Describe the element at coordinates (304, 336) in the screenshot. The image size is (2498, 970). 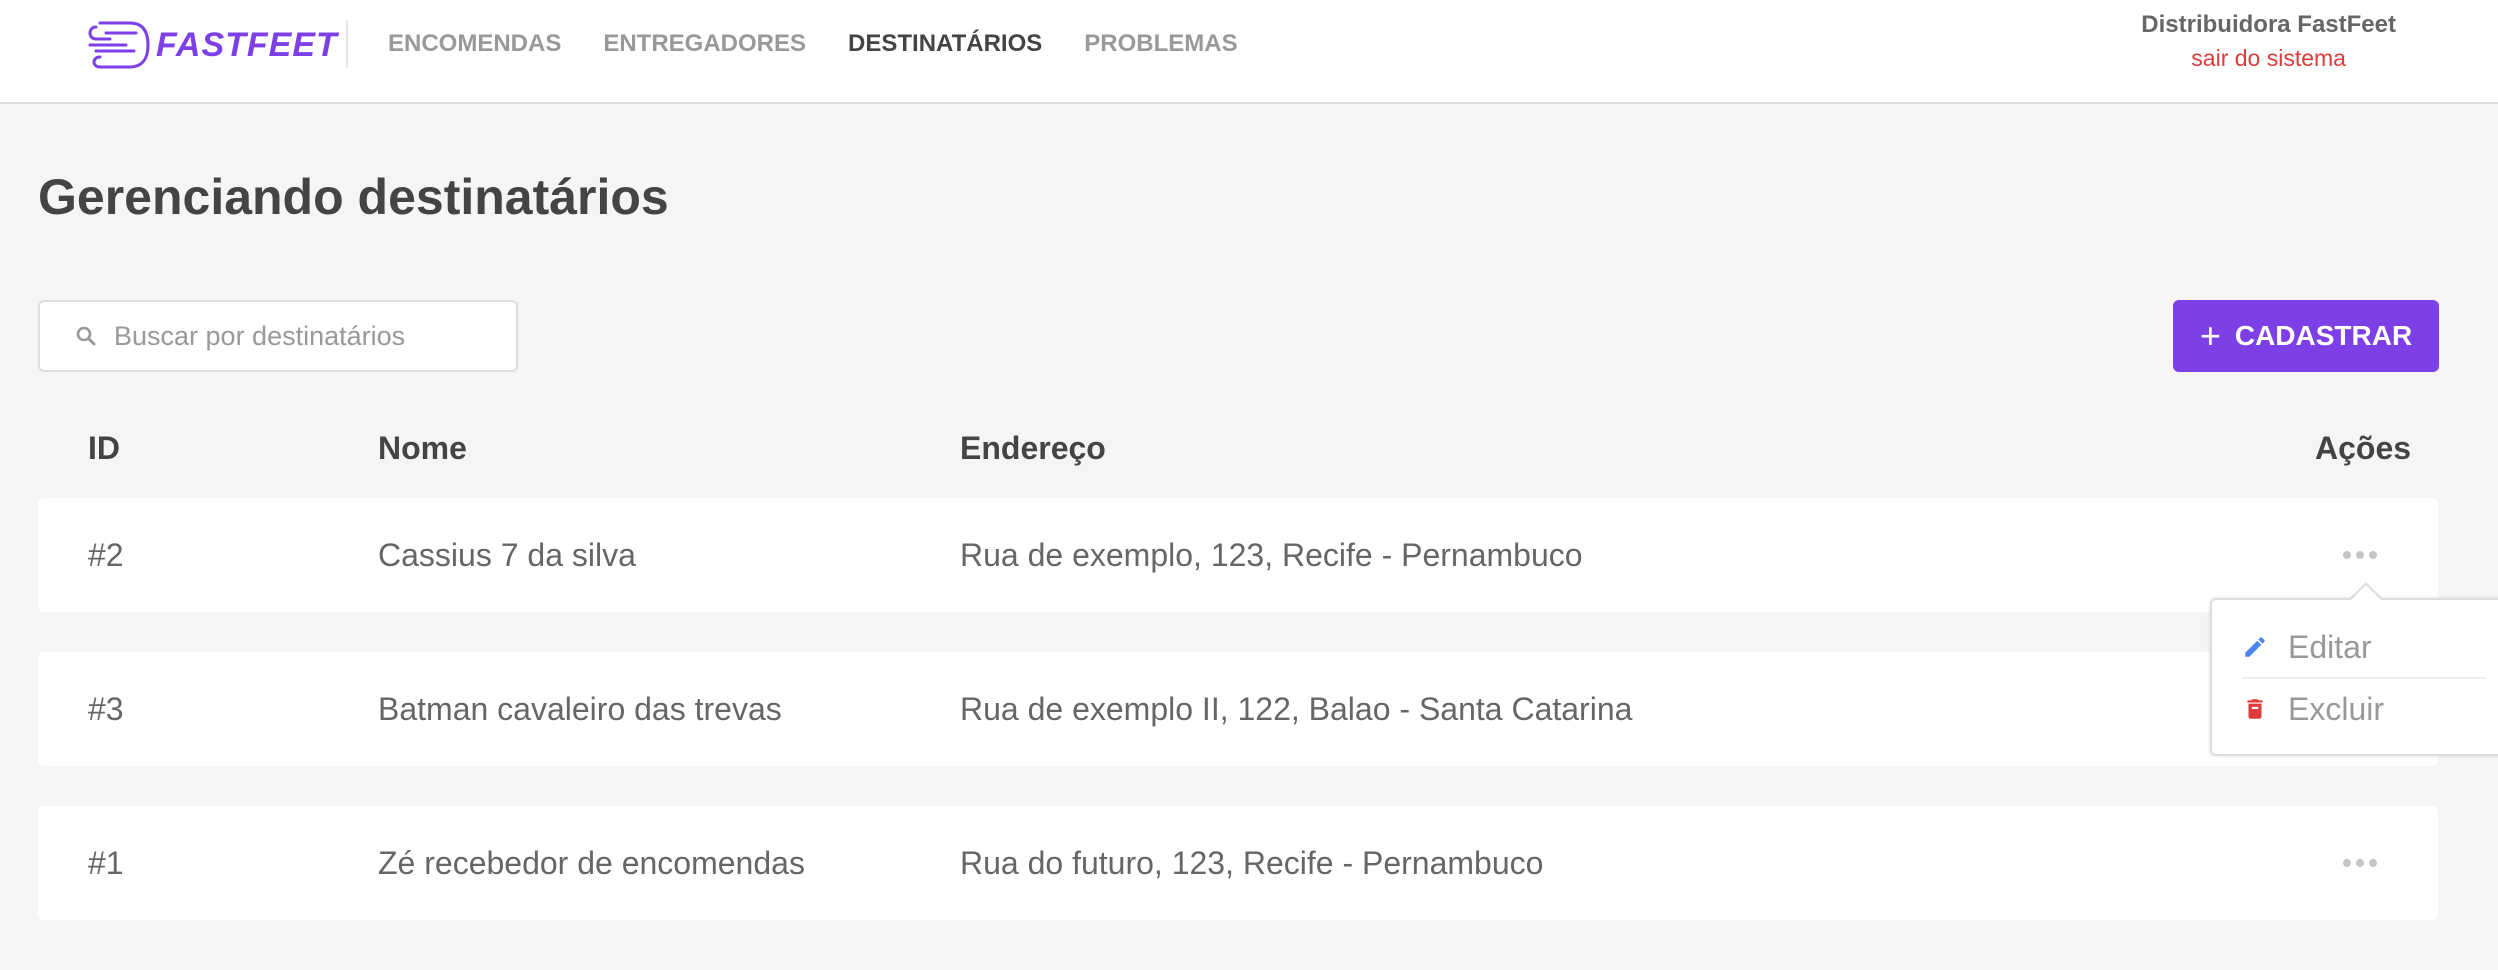
I see `search-input` at that location.